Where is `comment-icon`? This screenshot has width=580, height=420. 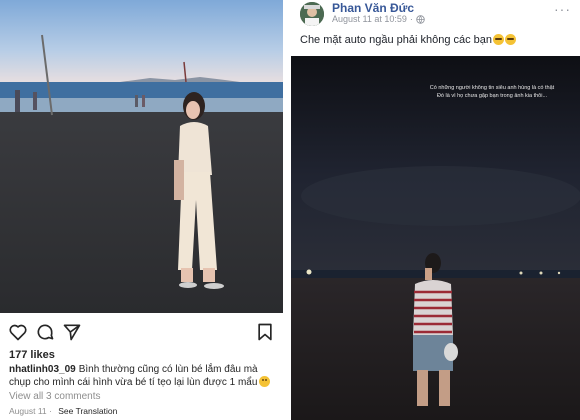 comment-icon is located at coordinates (45, 332).